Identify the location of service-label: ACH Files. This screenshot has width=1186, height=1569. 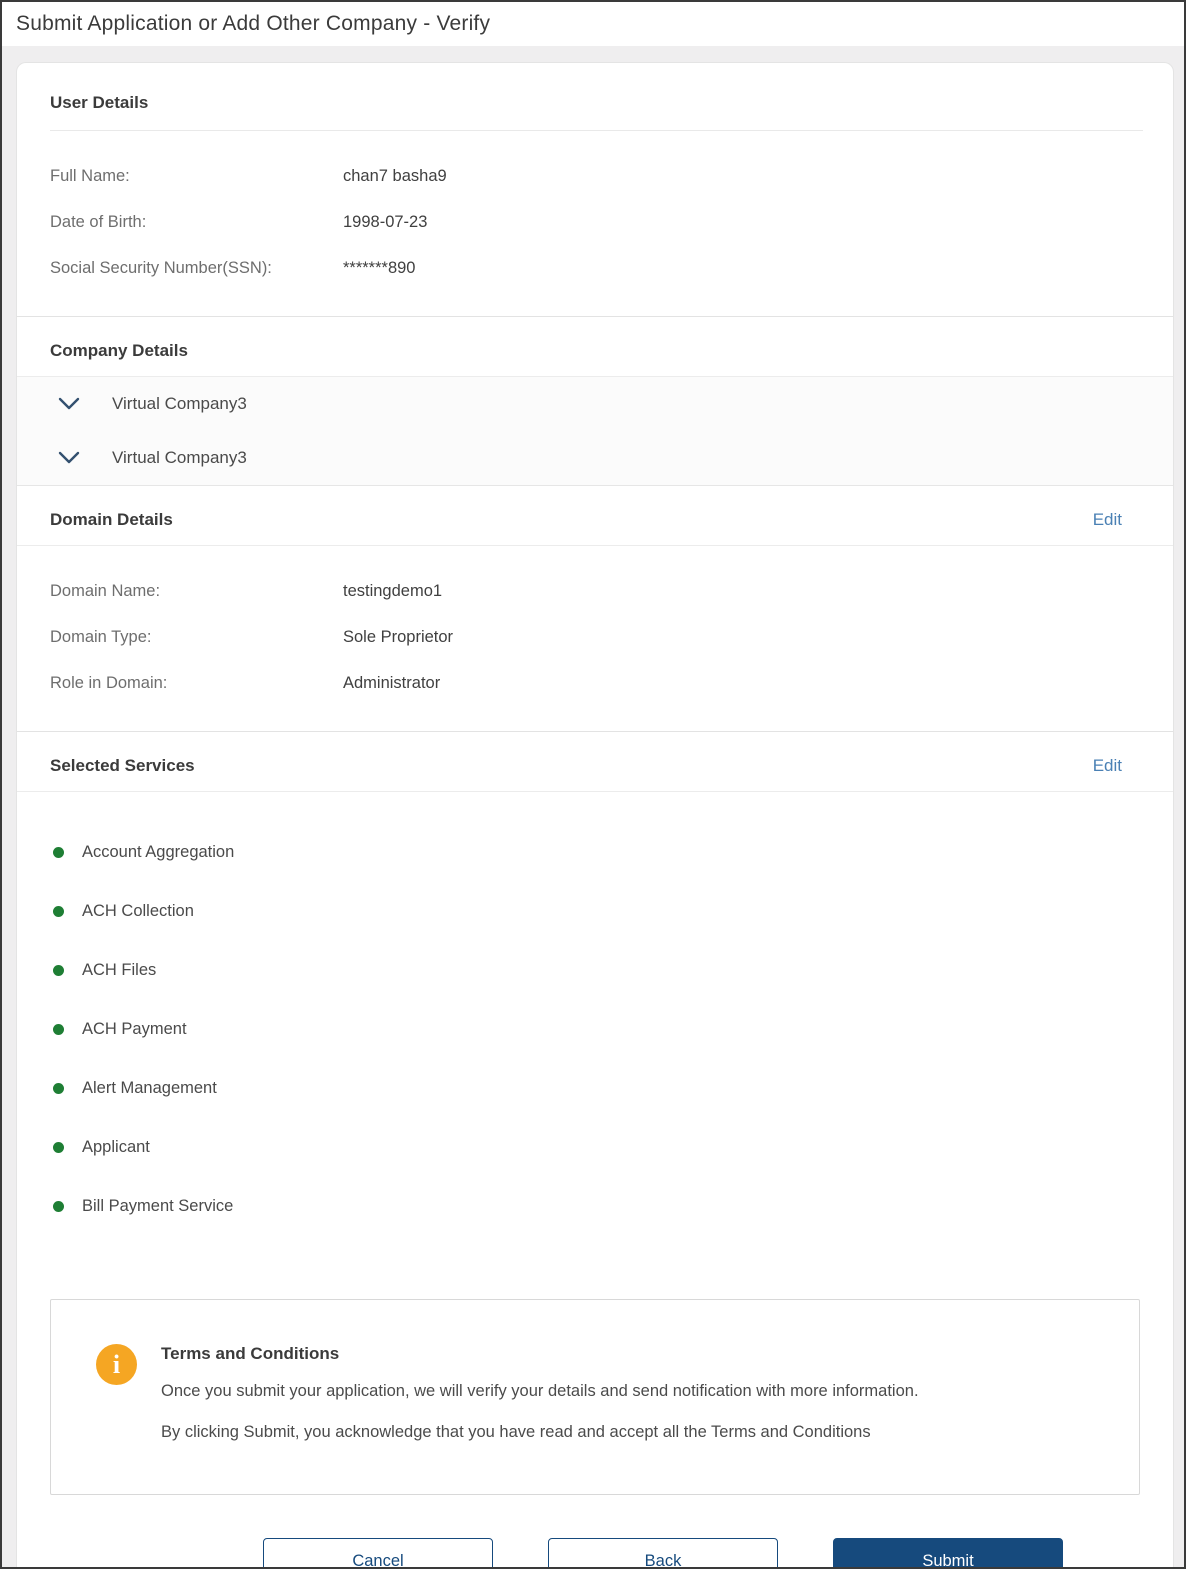
(119, 970).